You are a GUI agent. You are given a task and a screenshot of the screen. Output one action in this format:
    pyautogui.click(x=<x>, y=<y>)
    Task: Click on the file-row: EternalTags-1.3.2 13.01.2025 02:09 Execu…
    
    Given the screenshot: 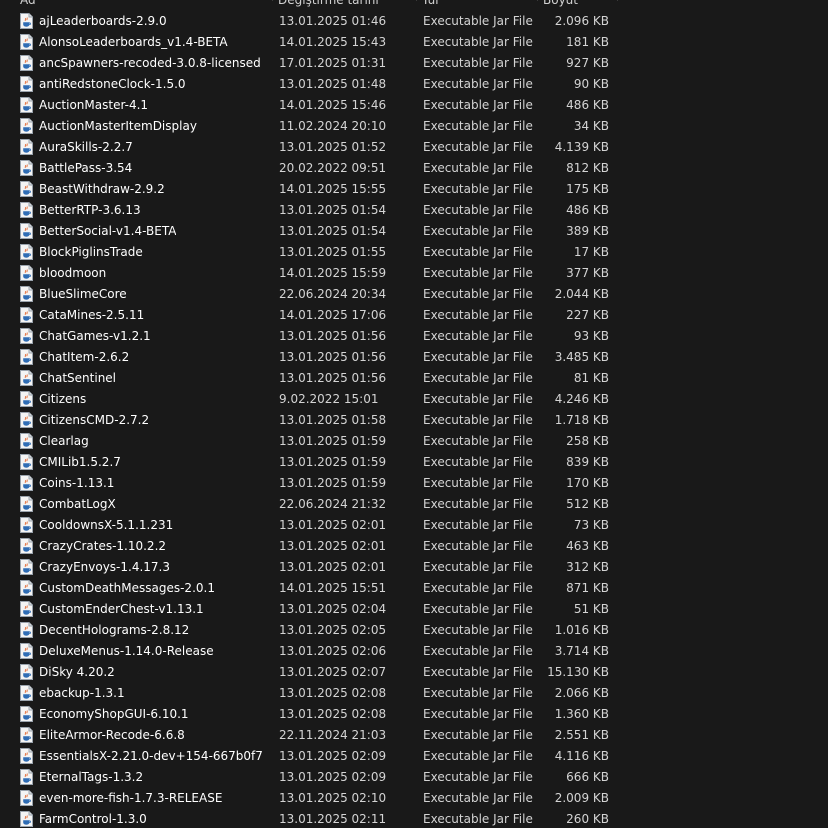 What is the action you would take?
    pyautogui.click(x=310, y=776)
    